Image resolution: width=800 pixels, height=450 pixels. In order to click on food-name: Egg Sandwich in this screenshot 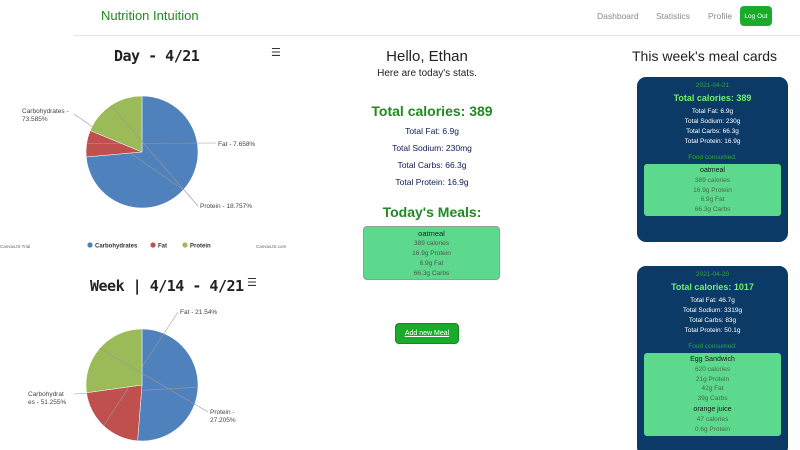, I will do `click(712, 359)`.